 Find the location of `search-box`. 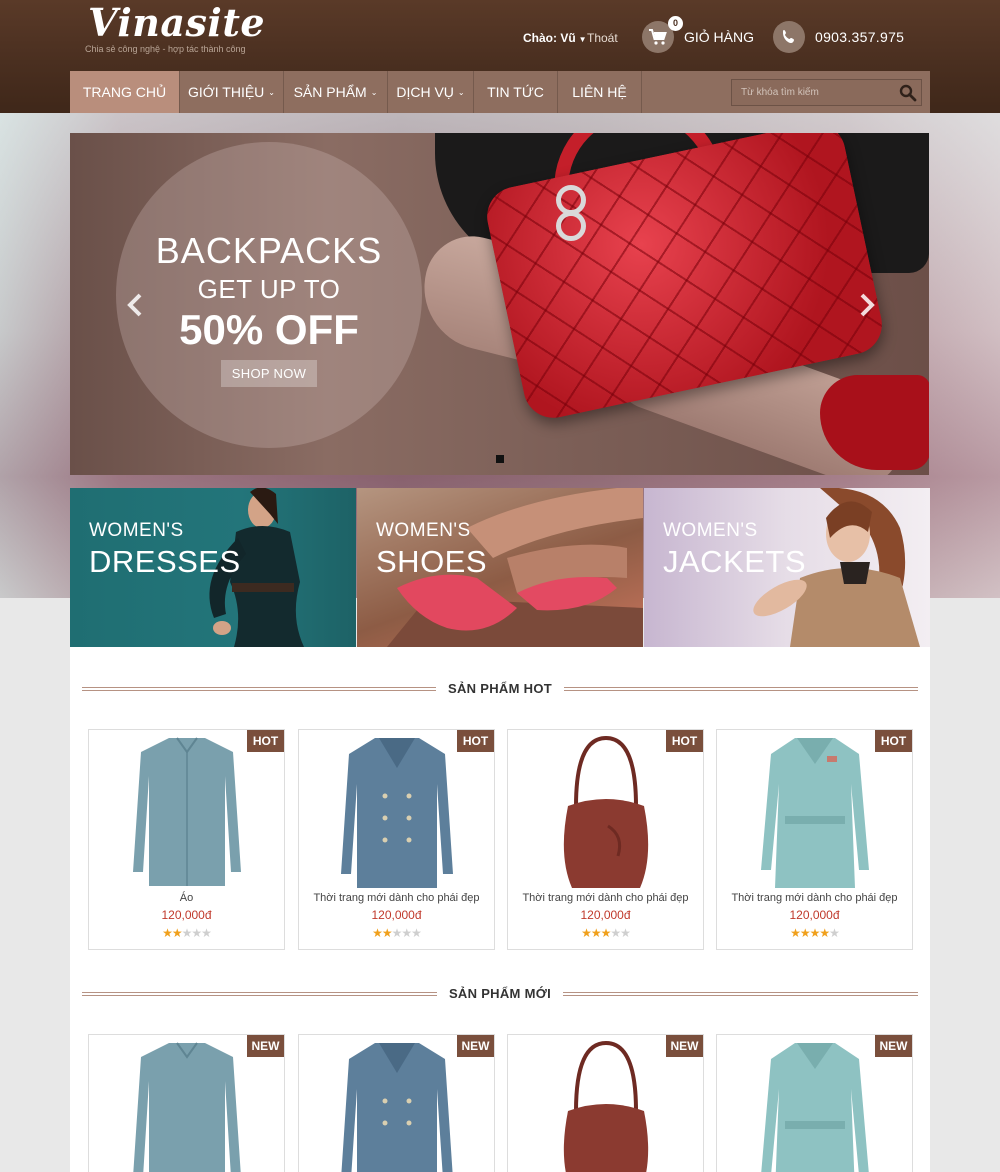

search-box is located at coordinates (826, 92).